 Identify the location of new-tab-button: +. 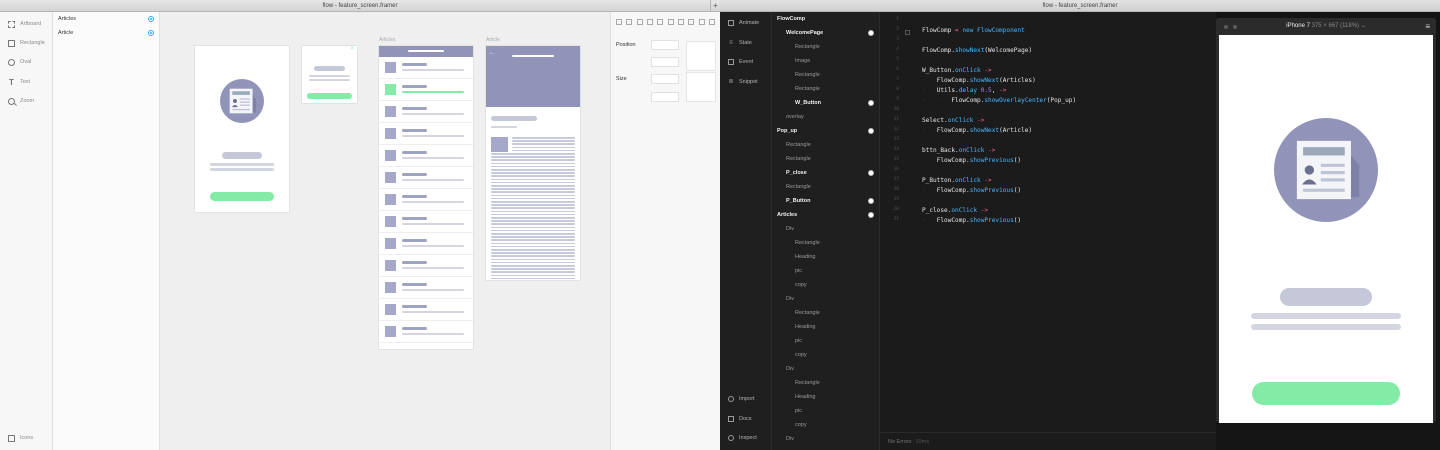
(715, 5).